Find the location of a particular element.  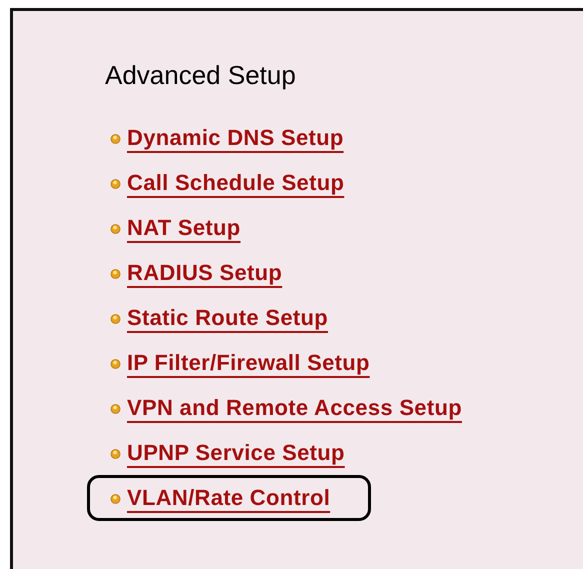

setup-link: NAT Setup is located at coordinates (184, 228).